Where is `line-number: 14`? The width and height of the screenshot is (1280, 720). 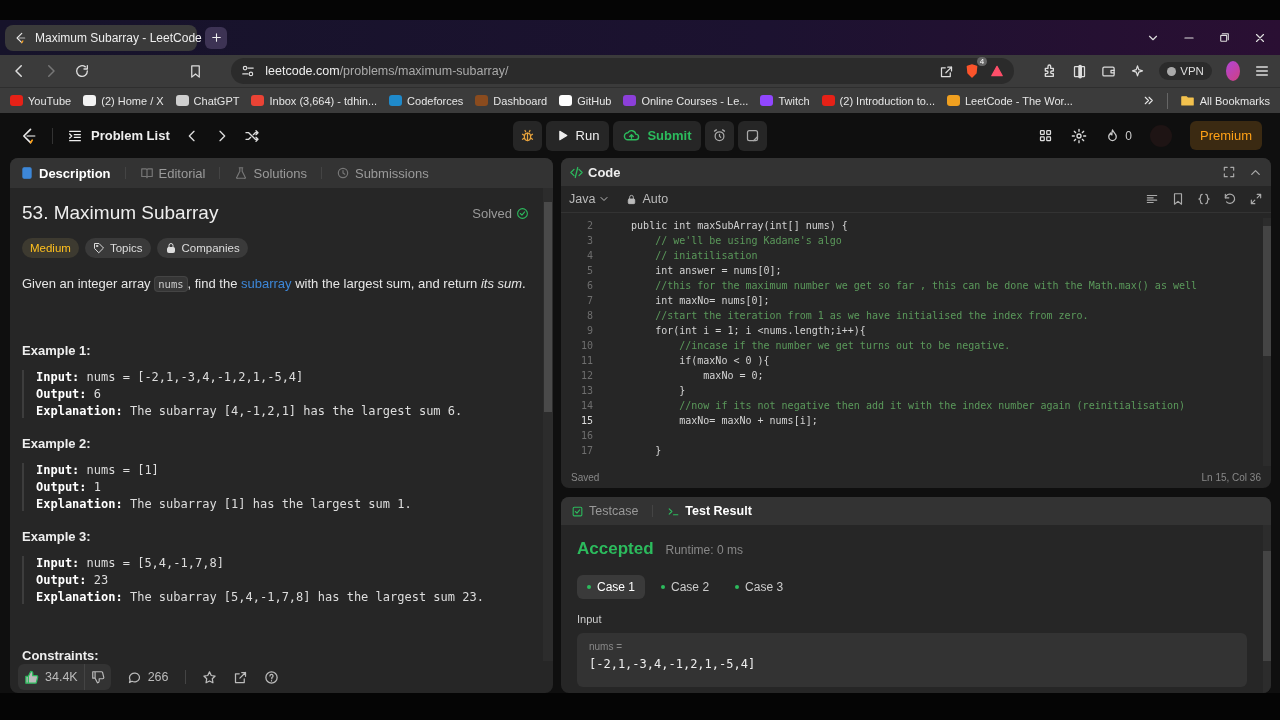 line-number: 14 is located at coordinates (586, 405).